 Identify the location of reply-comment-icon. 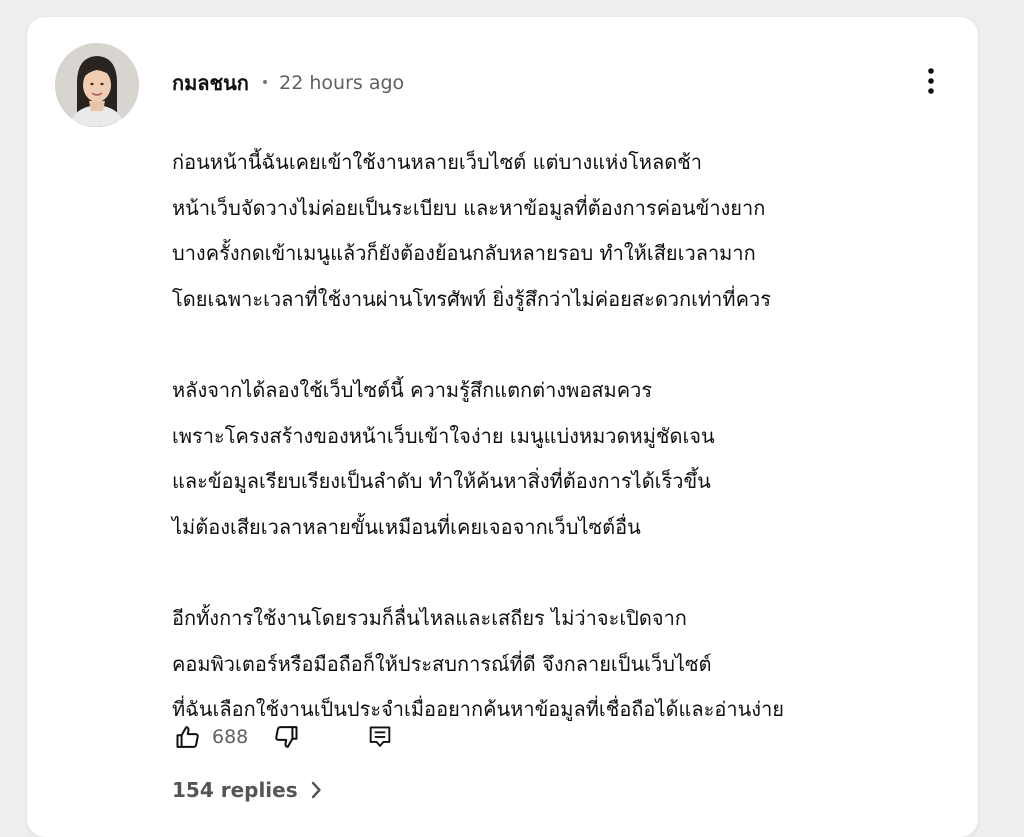
(380, 736).